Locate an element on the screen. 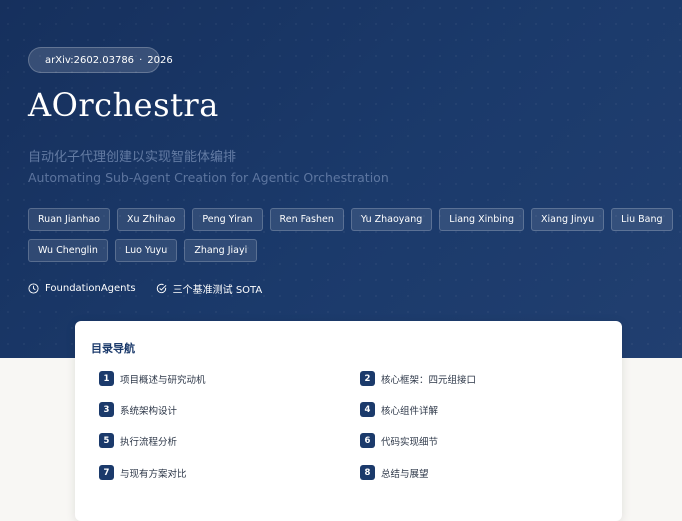 Image resolution: width=682 pixels, height=521 pixels. author-tag: Liu Bang is located at coordinates (642, 219).